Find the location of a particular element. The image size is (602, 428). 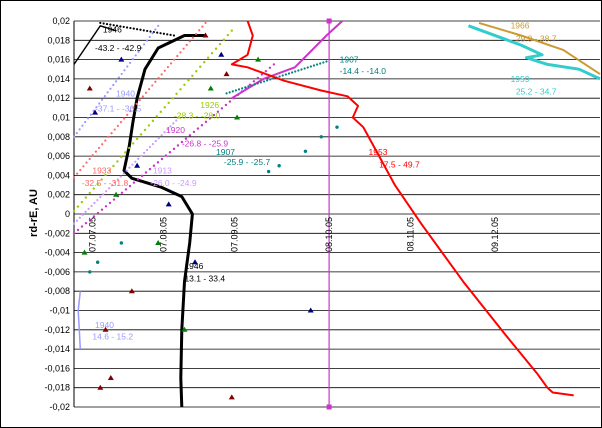

series-annotation: -32.5 - -31.8 is located at coordinates (105, 183).